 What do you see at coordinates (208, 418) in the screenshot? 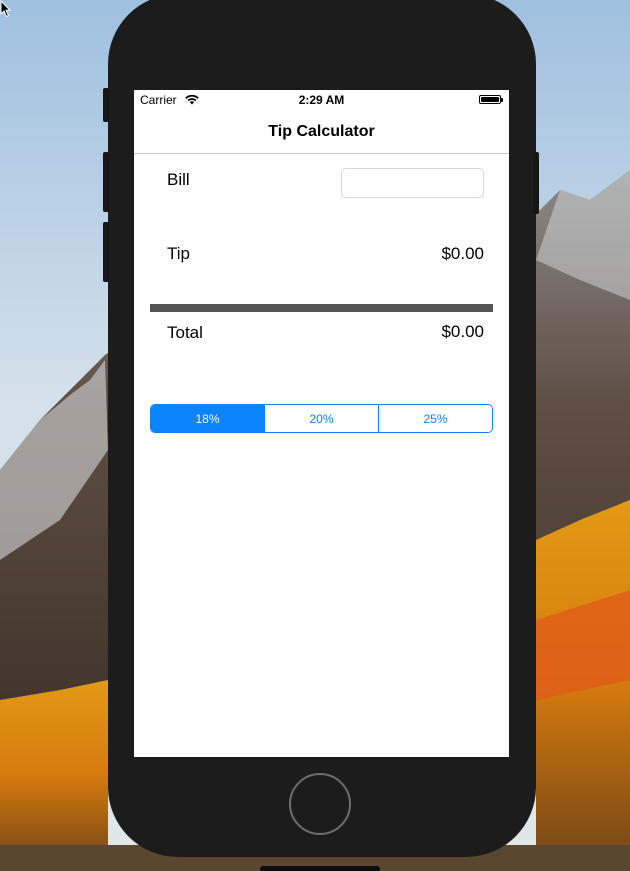
I see `tip-segment-18: 18%` at bounding box center [208, 418].